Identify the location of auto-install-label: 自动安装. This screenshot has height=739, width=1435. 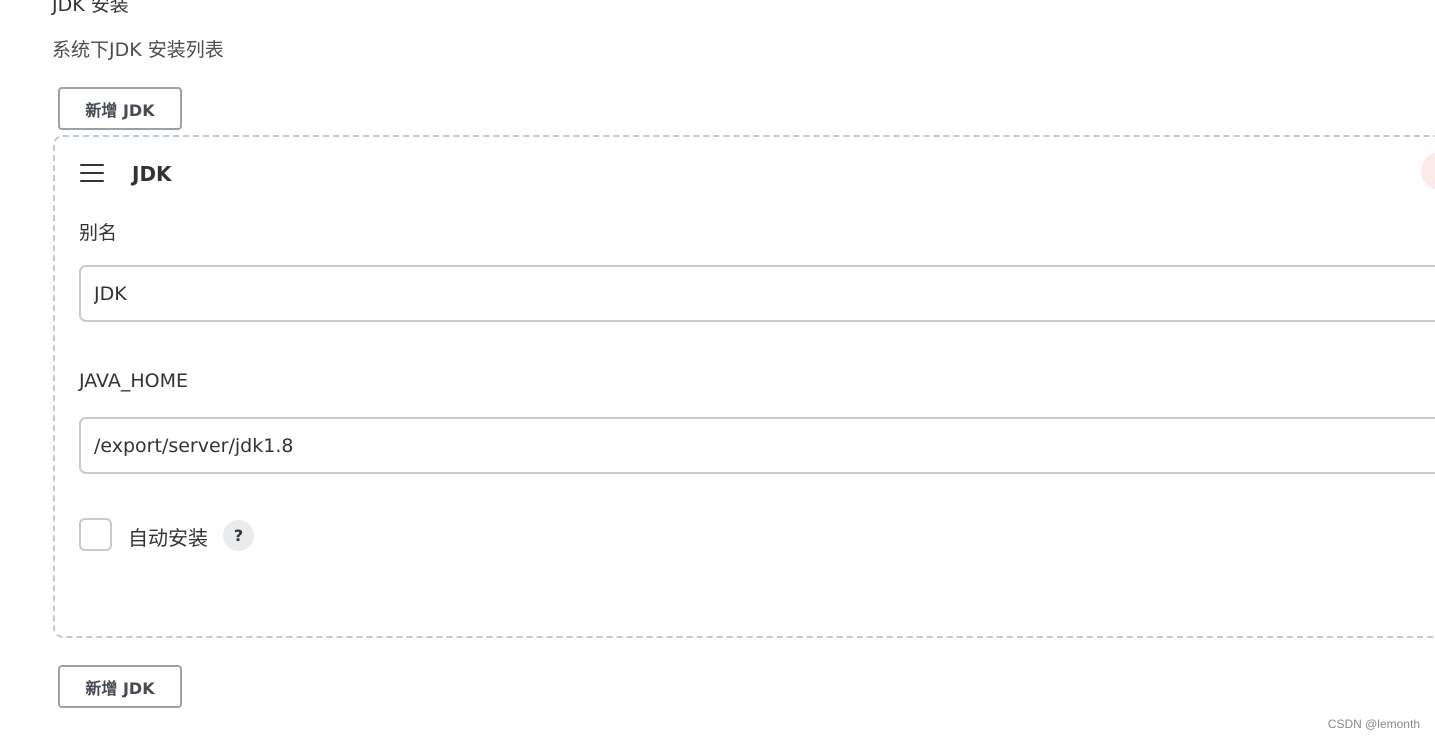
(168, 536).